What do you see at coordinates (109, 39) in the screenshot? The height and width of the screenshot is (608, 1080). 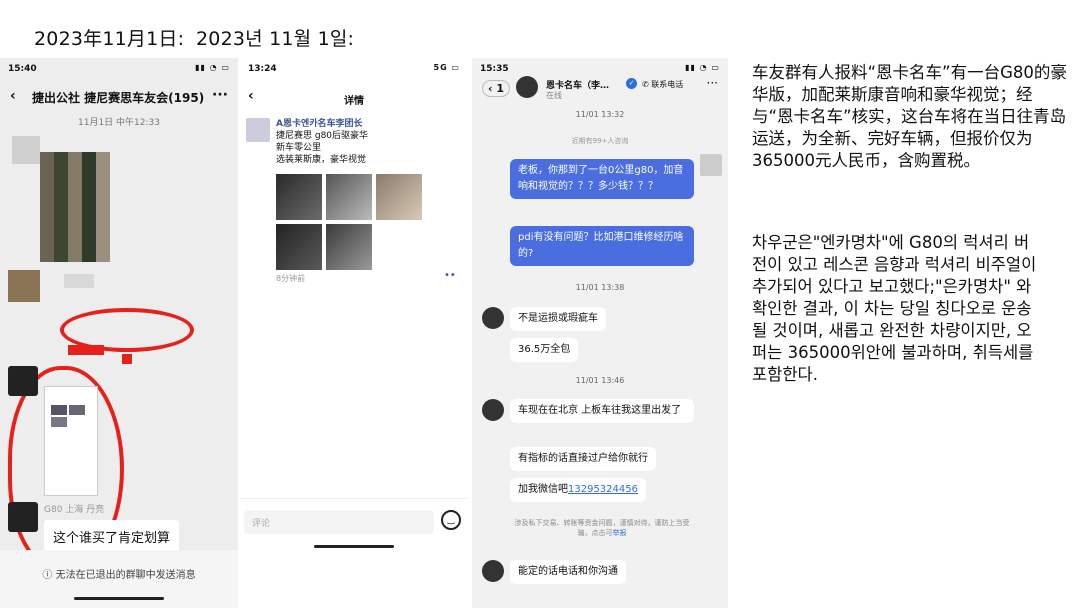 I see `date-header-chinese: 2023年11月1日:` at bounding box center [109, 39].